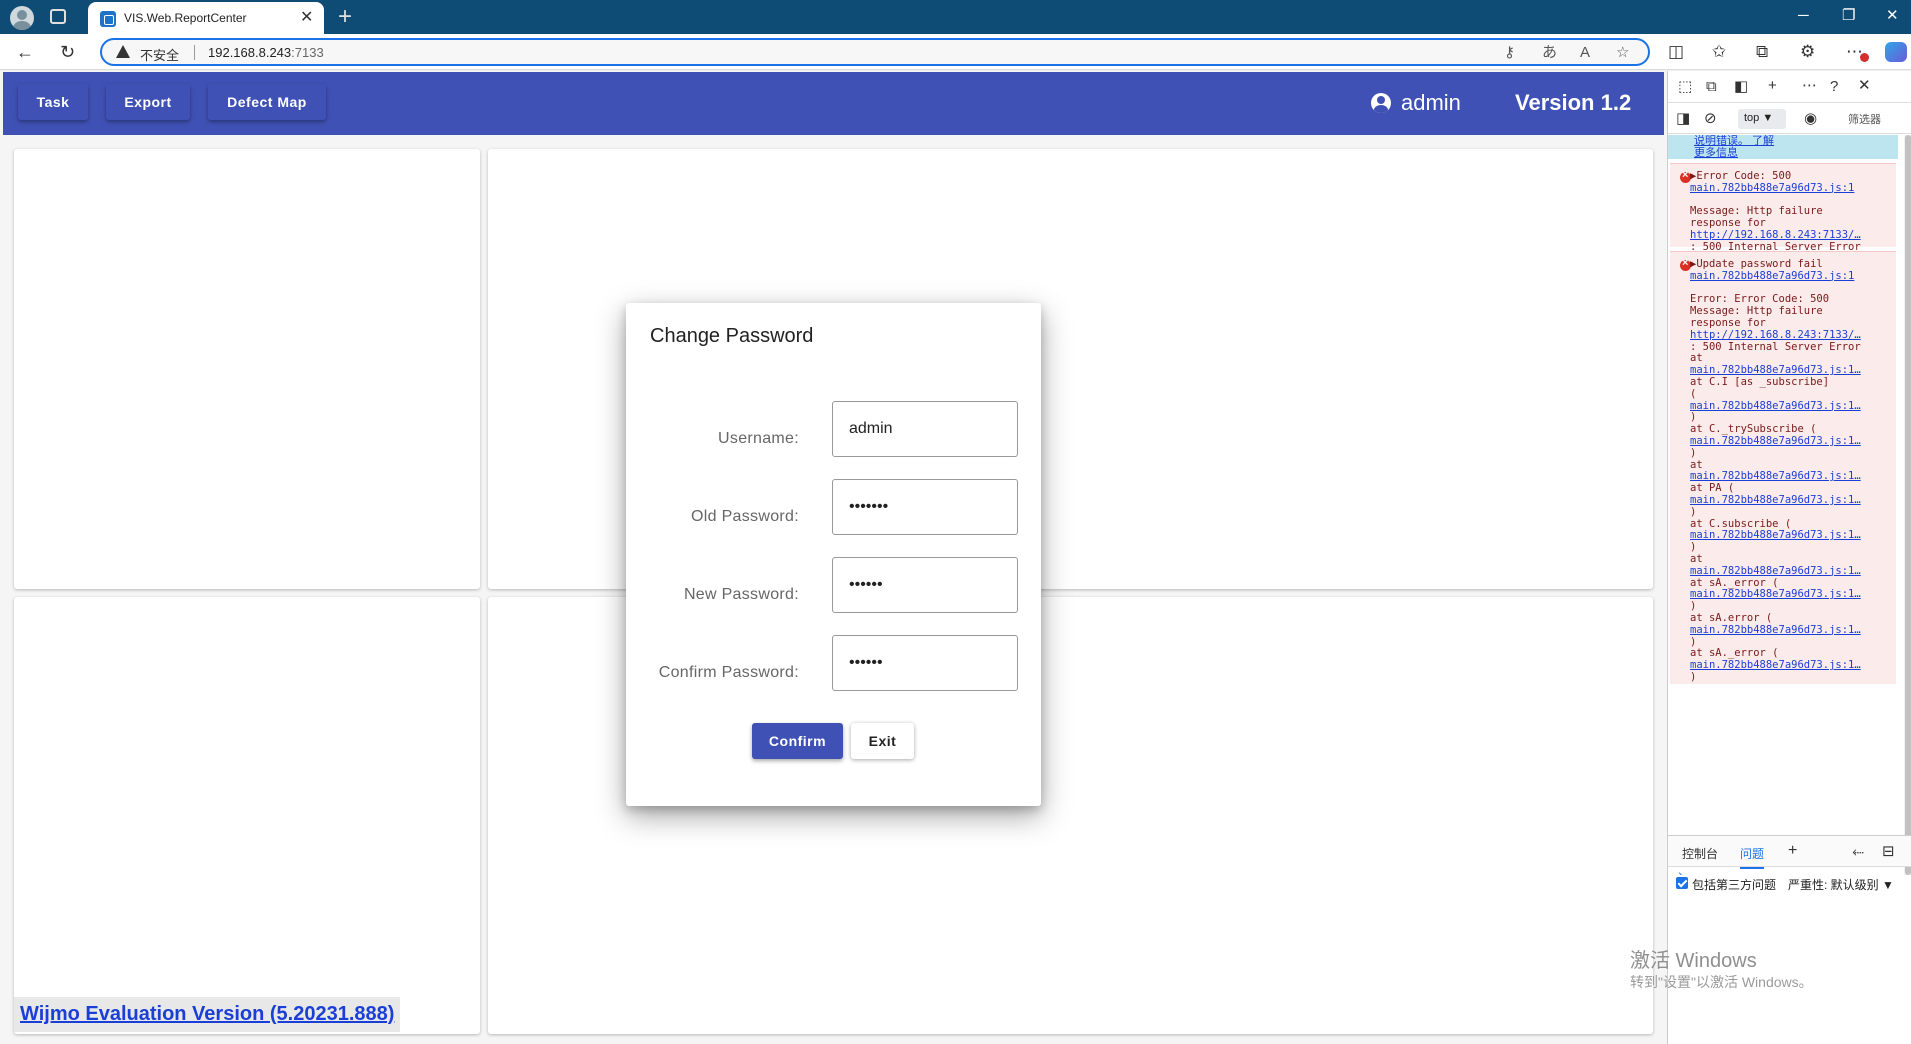 This screenshot has width=1911, height=1044. Describe the element at coordinates (1772, 86) in the screenshot. I see `add-tool-icon: +` at that location.